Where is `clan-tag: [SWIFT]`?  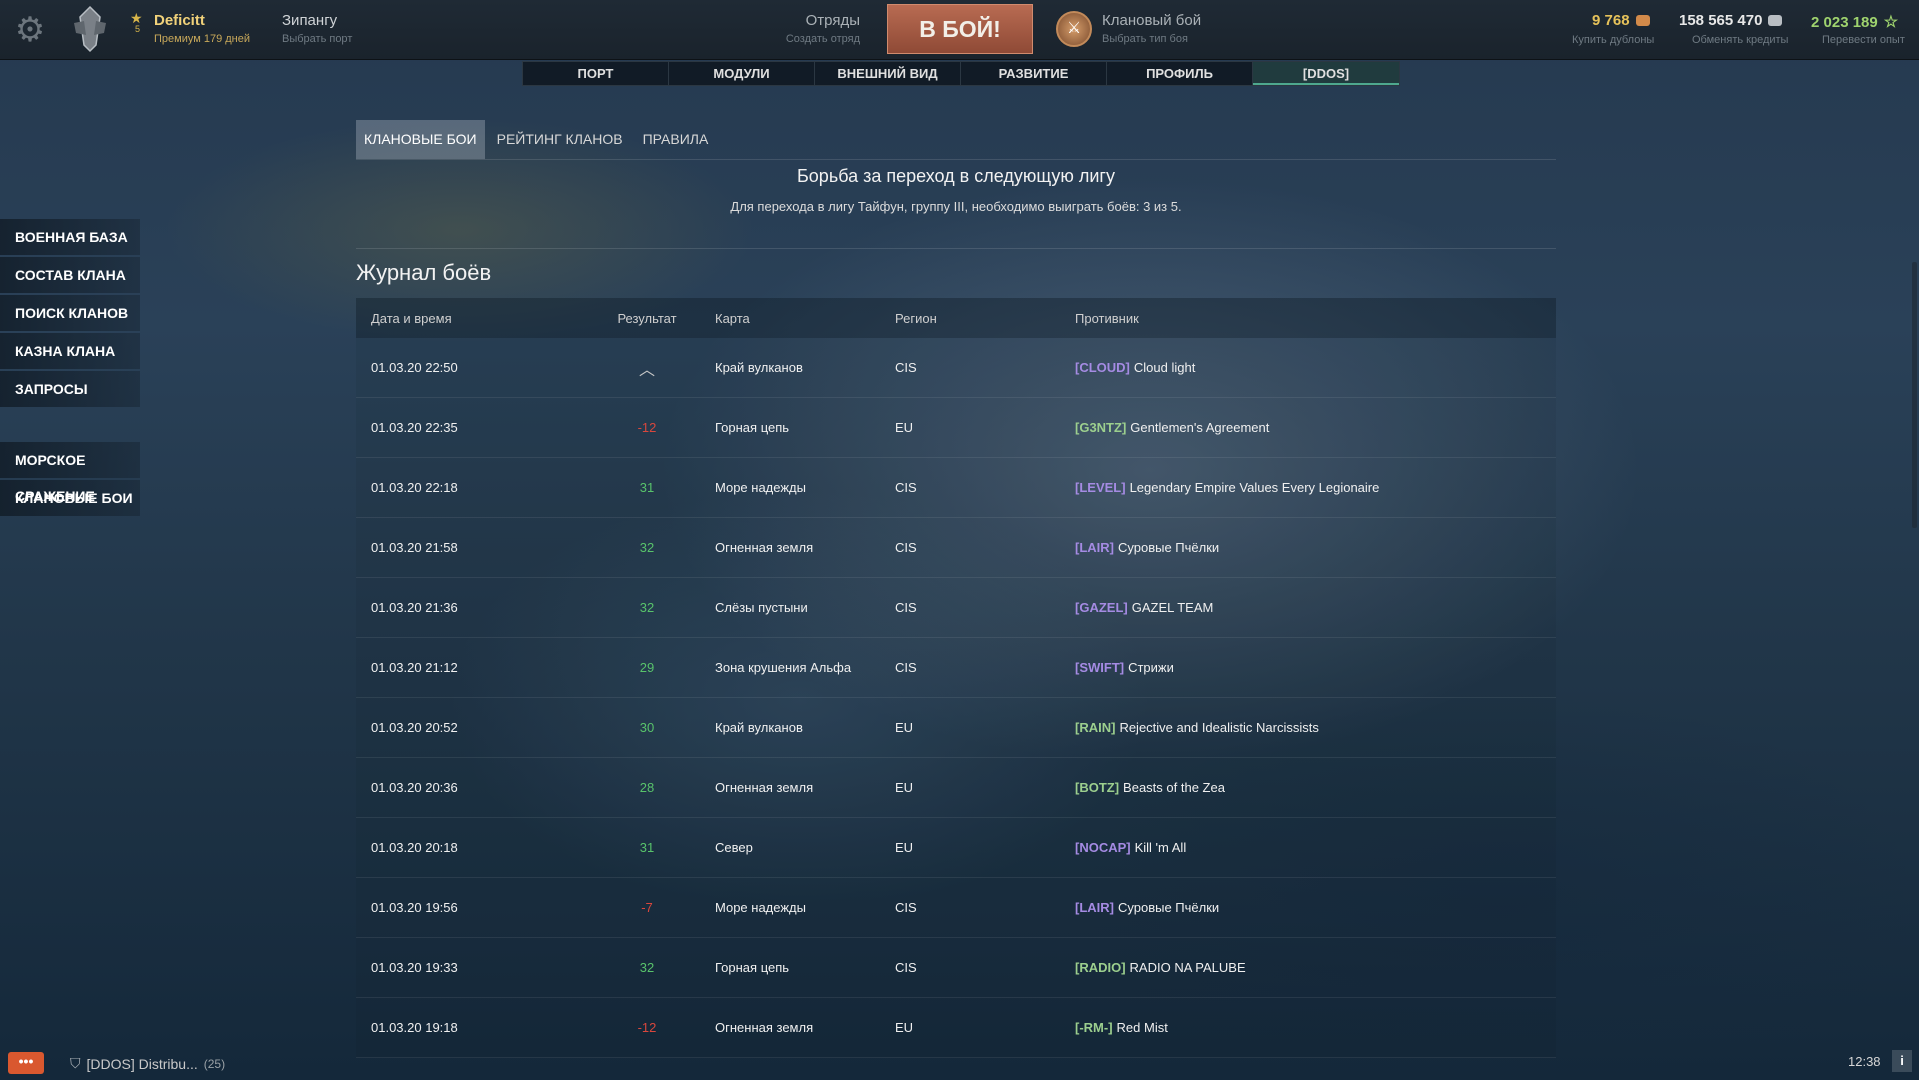 clan-tag: [SWIFT] is located at coordinates (1099, 667).